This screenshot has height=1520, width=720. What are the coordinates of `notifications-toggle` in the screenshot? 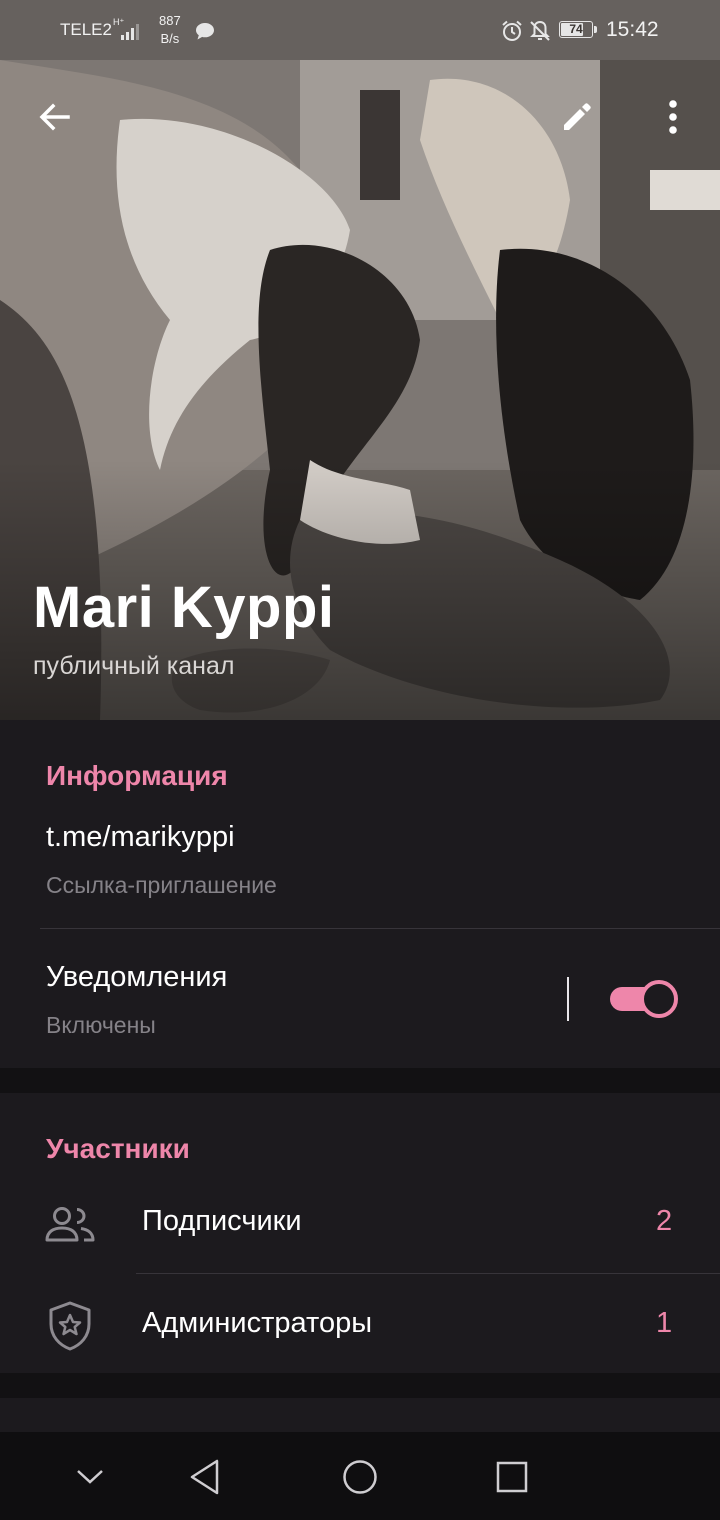 It's located at (644, 999).